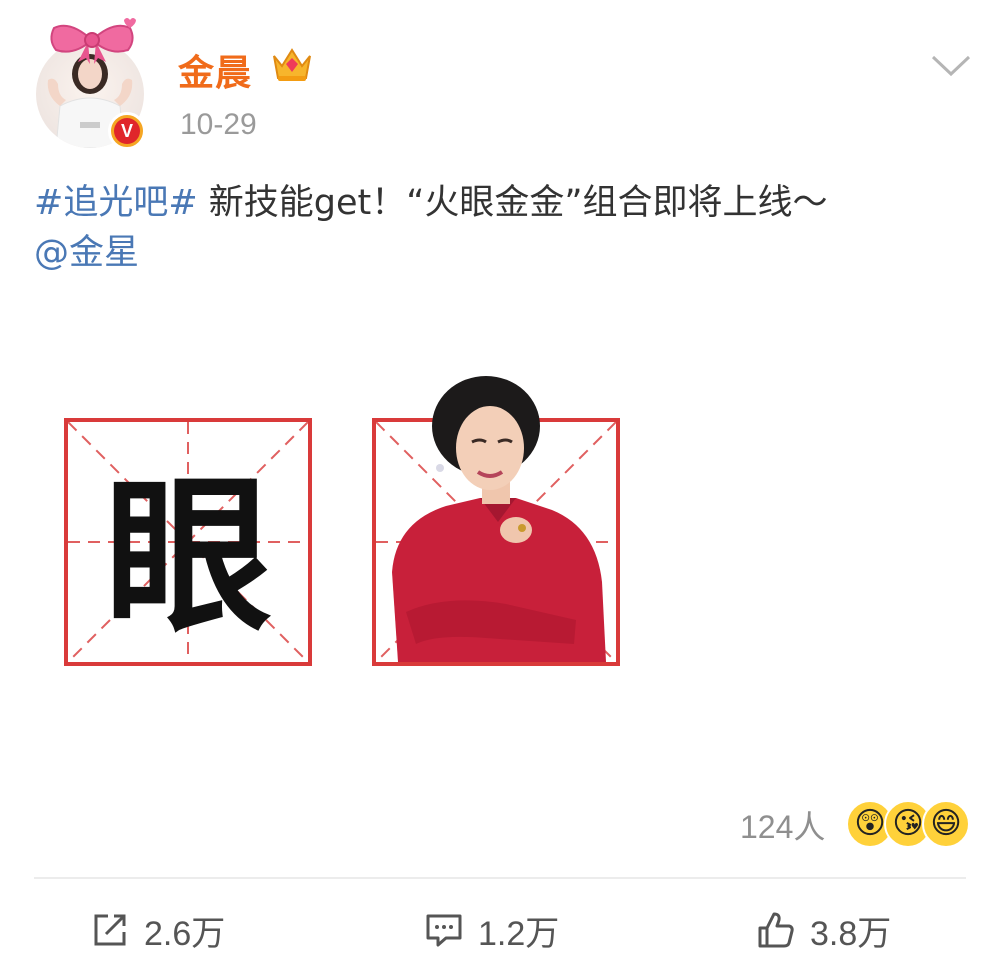  Describe the element at coordinates (116, 203) in the screenshot. I see `hashtag-link: #追光吧#` at that location.